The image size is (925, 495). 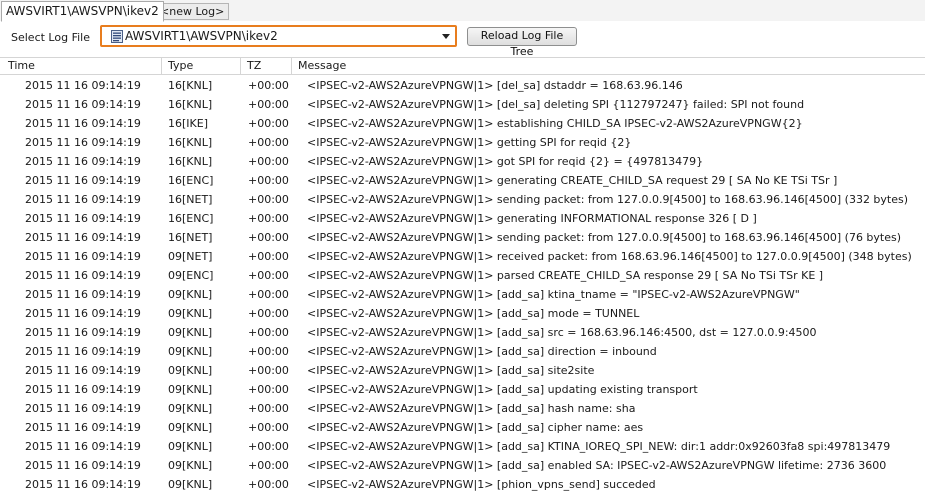 What do you see at coordinates (82, 11) in the screenshot?
I see `tab-ikev2-log: AWSVIRT1\AWSVPN\ikev2` at bounding box center [82, 11].